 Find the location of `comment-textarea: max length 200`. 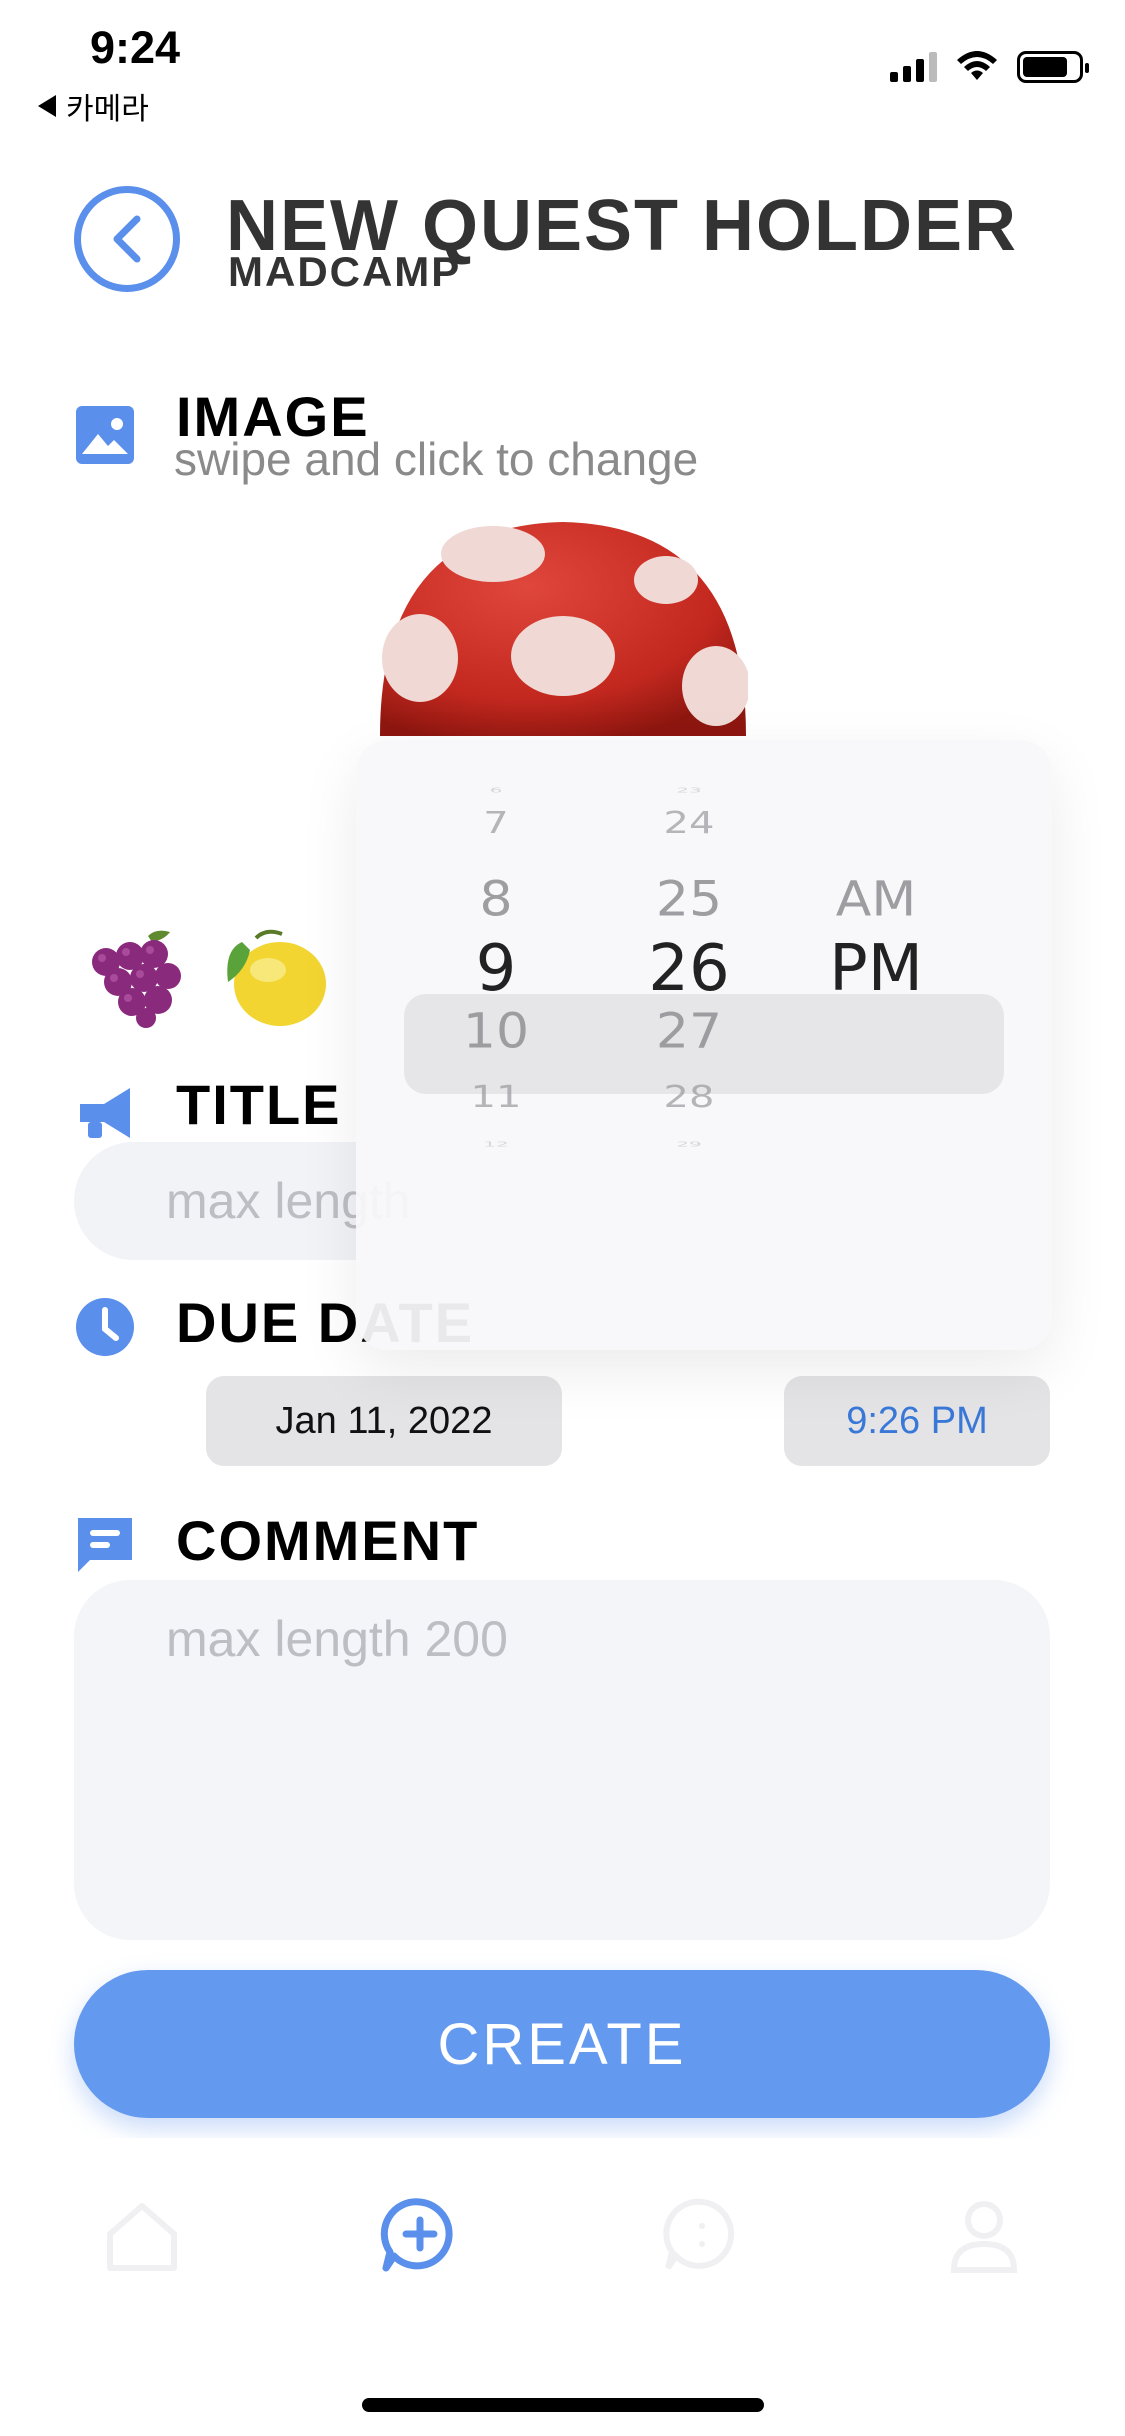

comment-textarea: max length 200 is located at coordinates (562, 1760).